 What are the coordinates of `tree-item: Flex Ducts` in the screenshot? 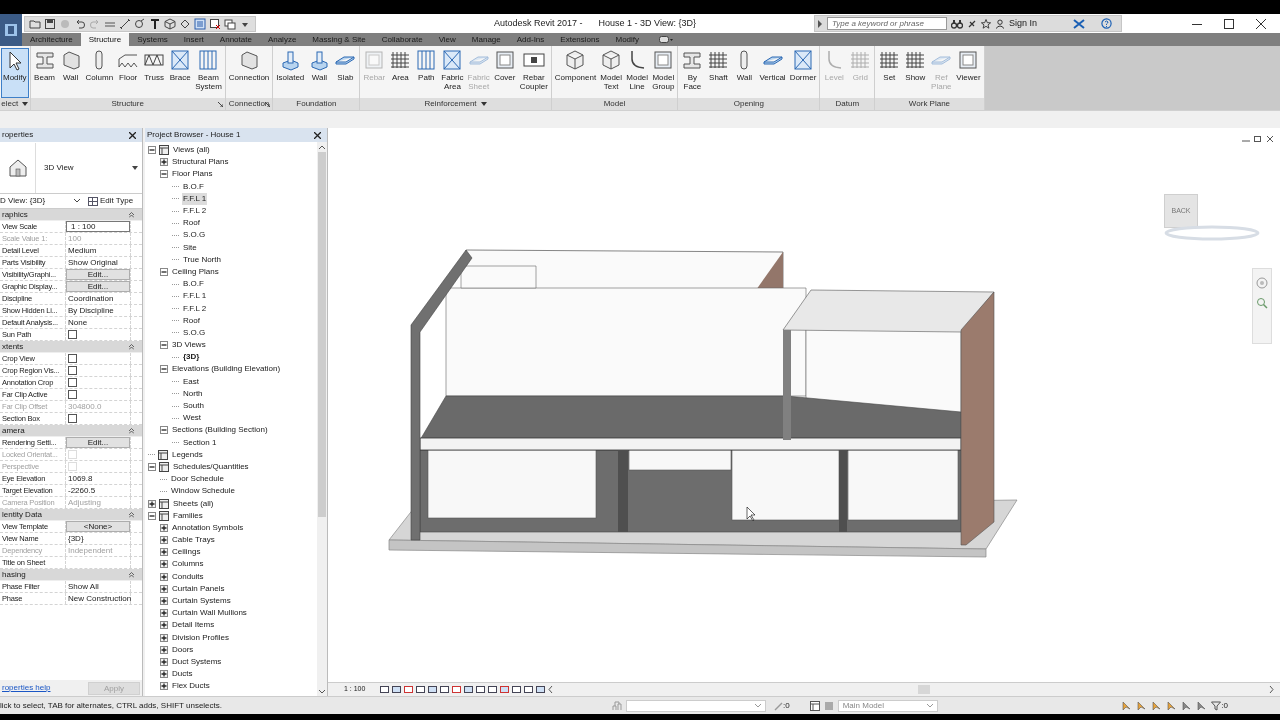 It's located at (191, 686).